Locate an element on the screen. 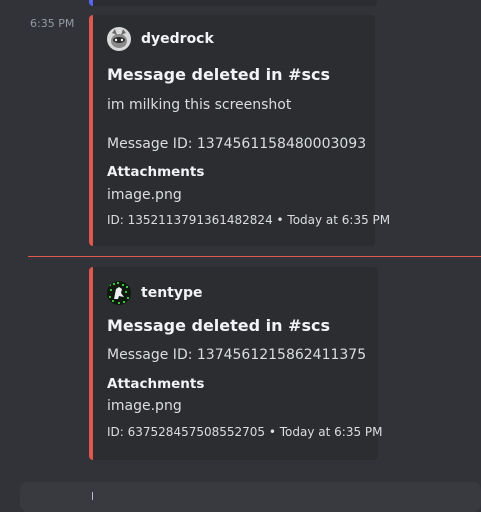 The image size is (481, 512). embed-author: dyedrock is located at coordinates (160, 39).